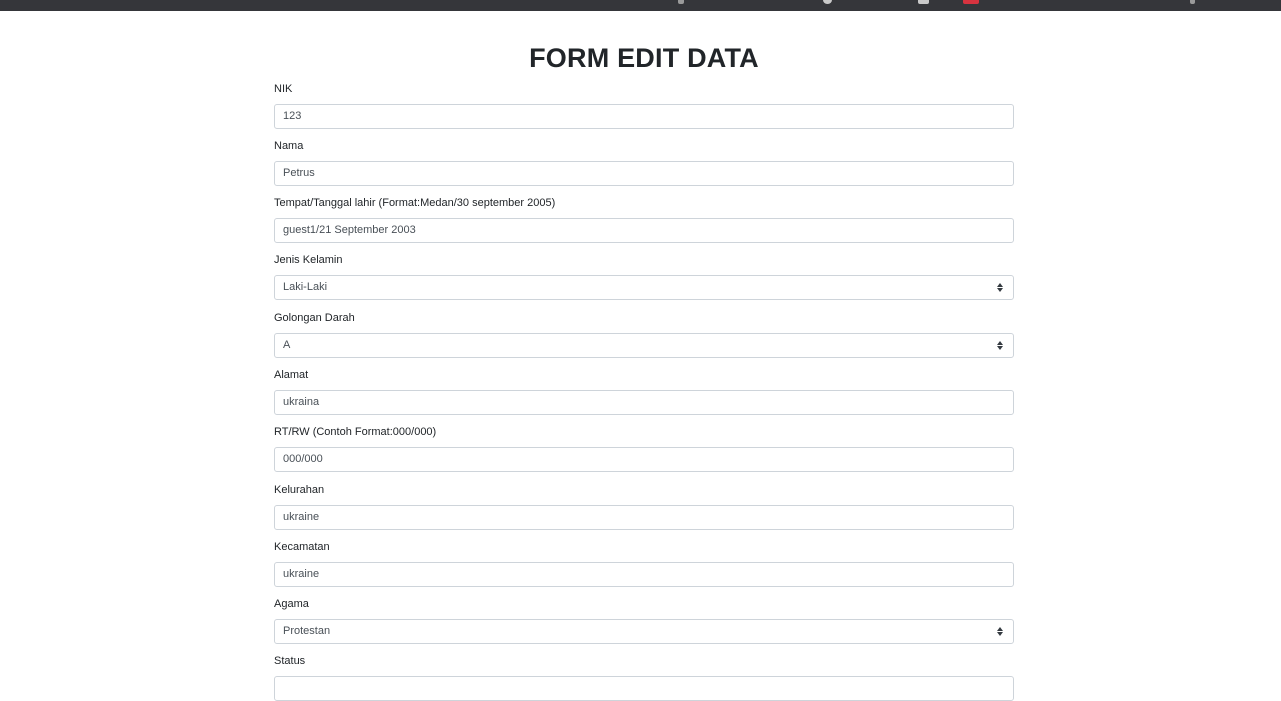 This screenshot has height=701, width=1281. I want to click on field-status: Status, so click(644, 678).